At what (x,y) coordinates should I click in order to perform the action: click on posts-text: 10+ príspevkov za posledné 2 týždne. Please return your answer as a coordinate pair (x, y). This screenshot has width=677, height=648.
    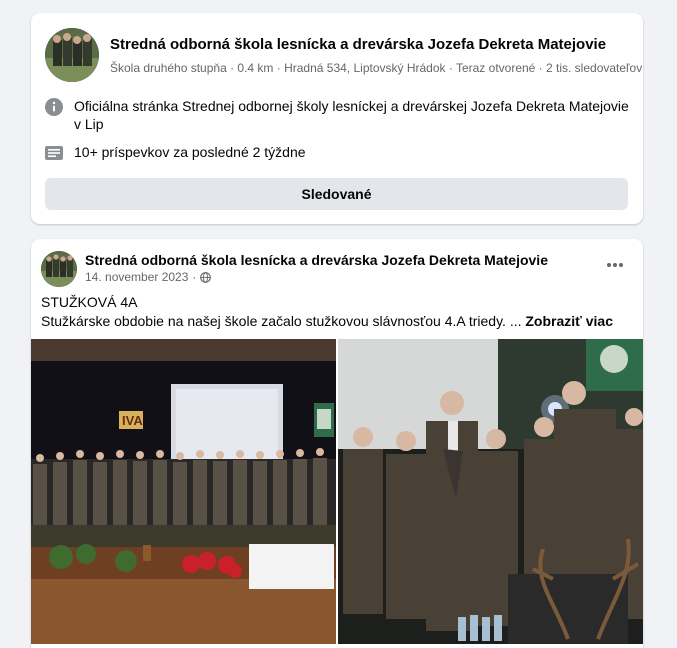
    Looking at the image, I should click on (190, 152).